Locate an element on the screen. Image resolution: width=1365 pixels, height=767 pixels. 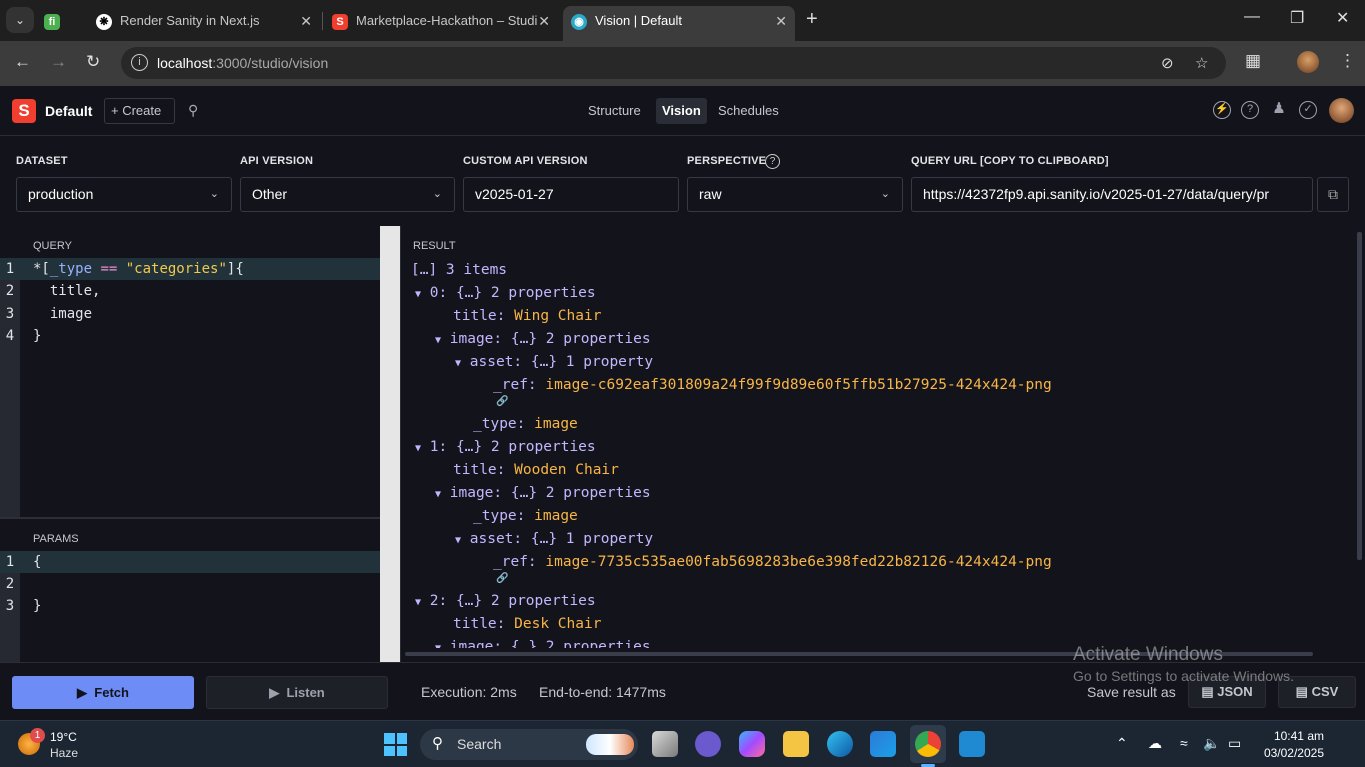
extensions-icon: ▦ is located at coordinates (1253, 61).